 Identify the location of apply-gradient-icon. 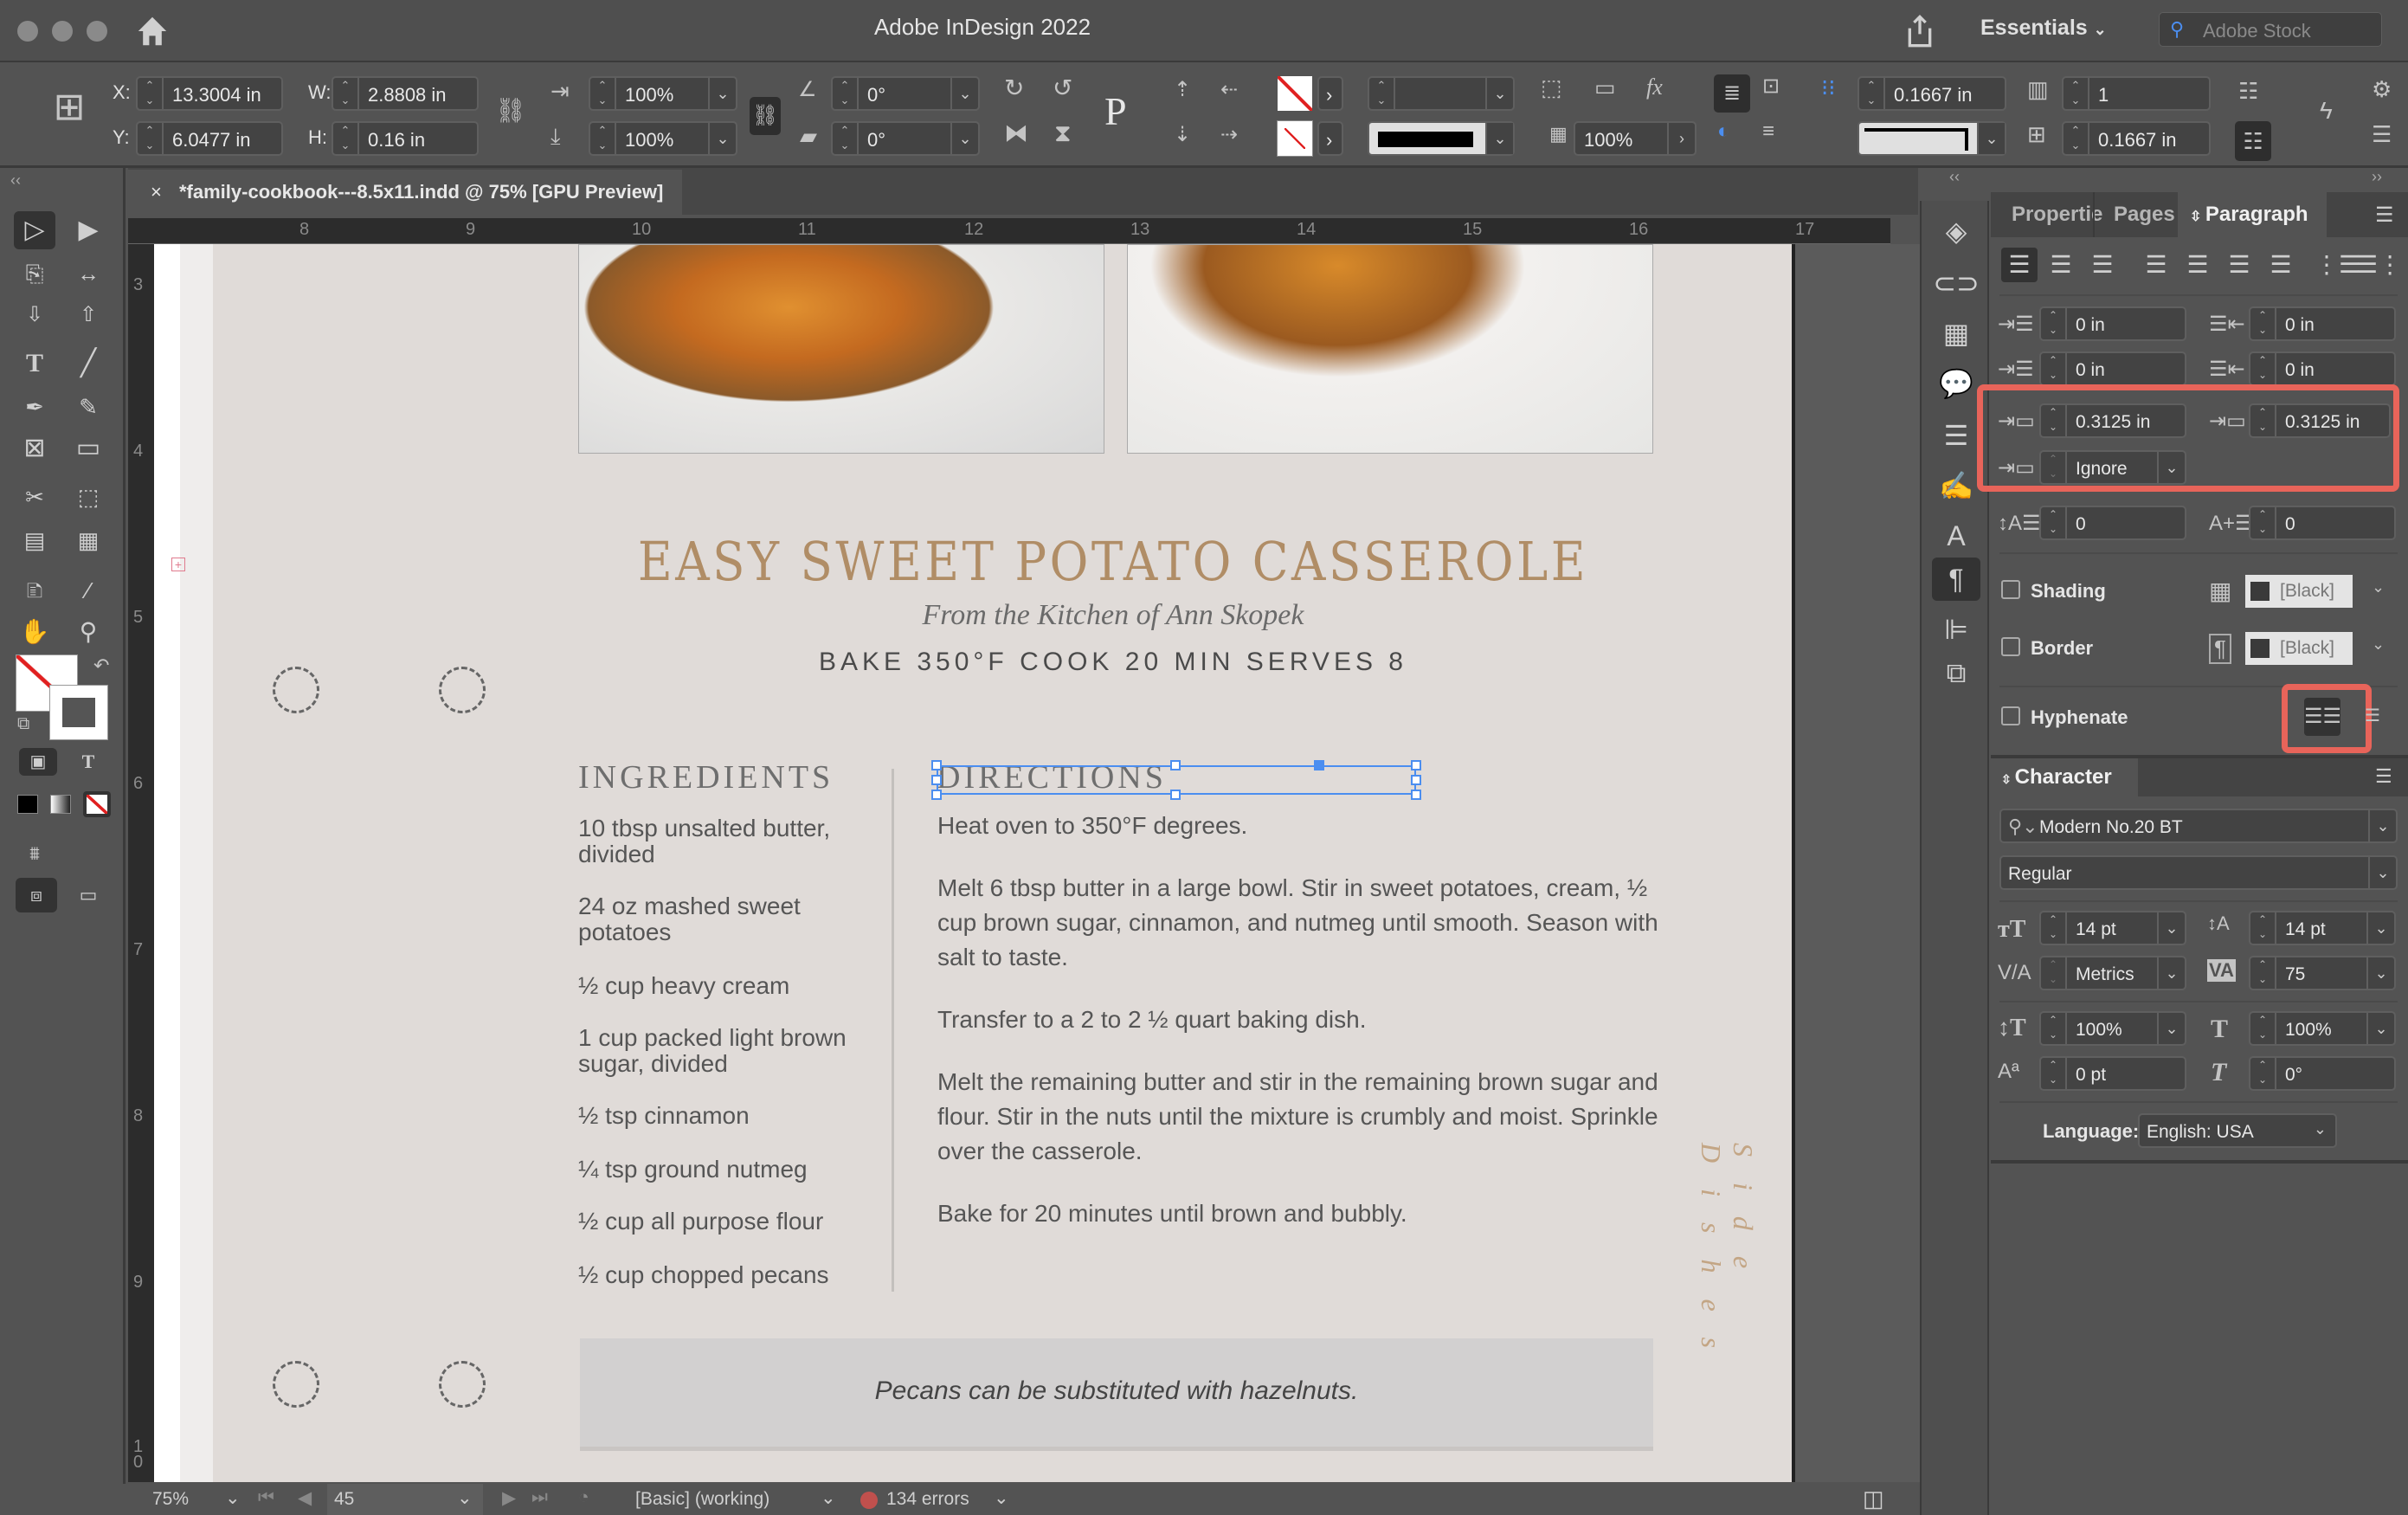
(60, 804).